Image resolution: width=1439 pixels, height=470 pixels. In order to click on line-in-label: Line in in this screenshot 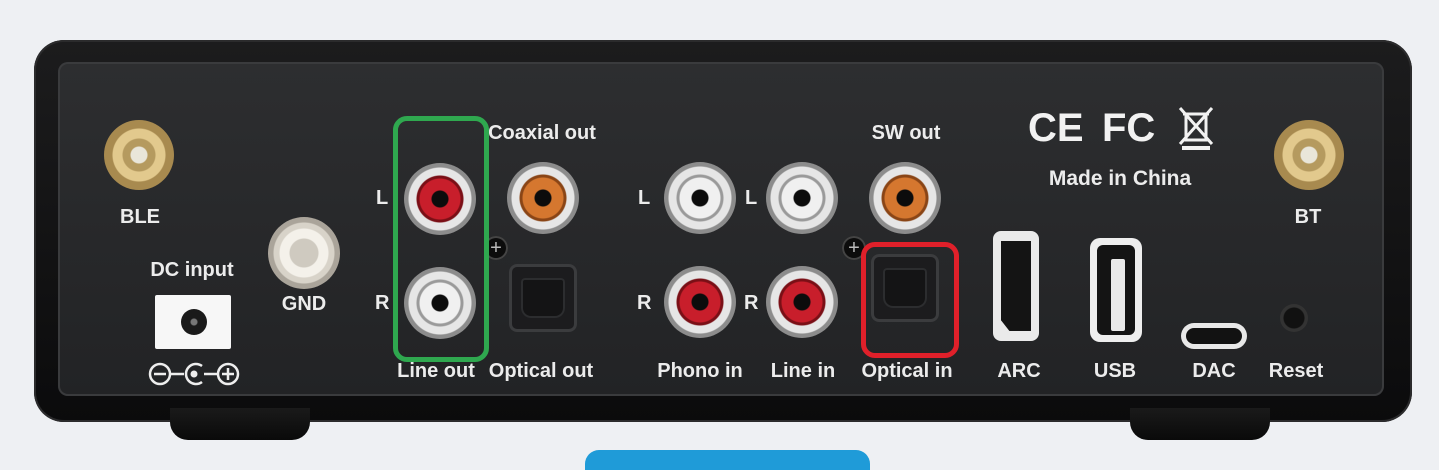, I will do `click(803, 371)`.